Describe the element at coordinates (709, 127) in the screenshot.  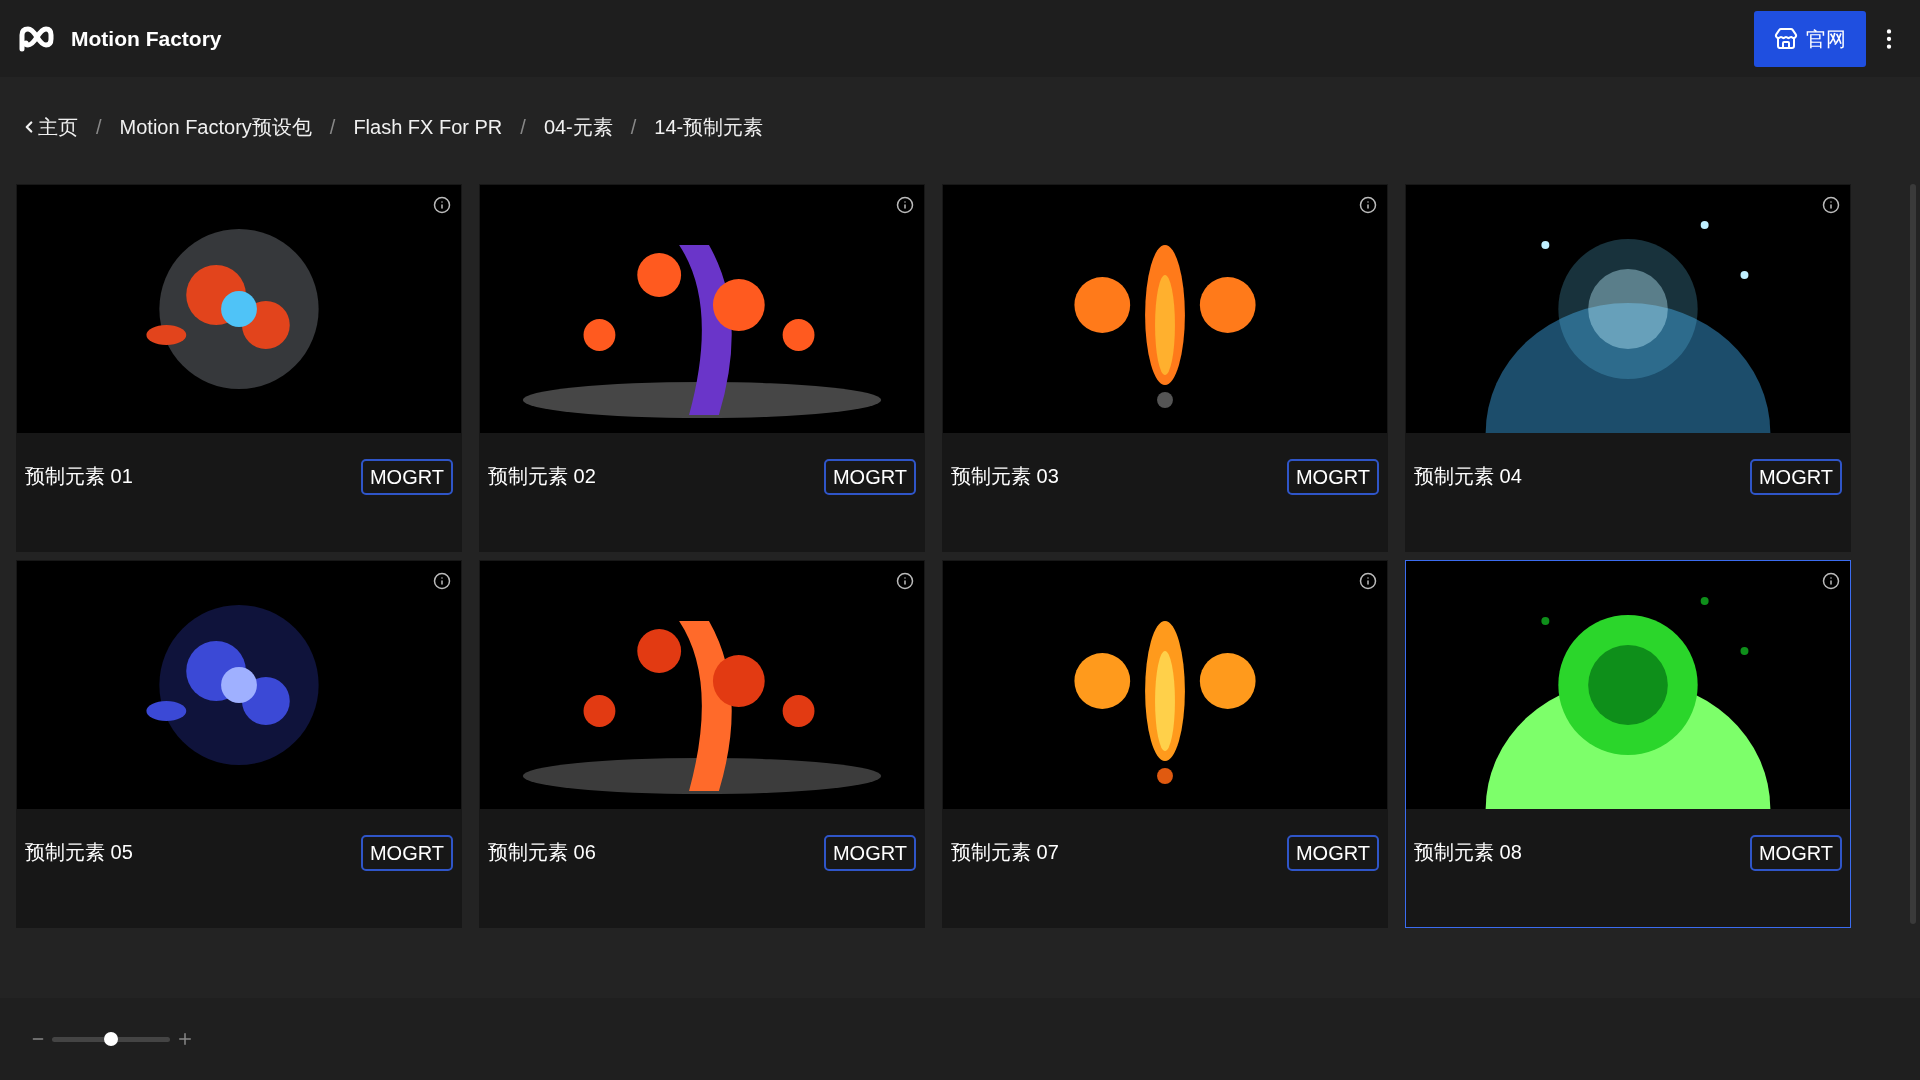
I see `breadcrumb-link: 14-预制元素` at that location.